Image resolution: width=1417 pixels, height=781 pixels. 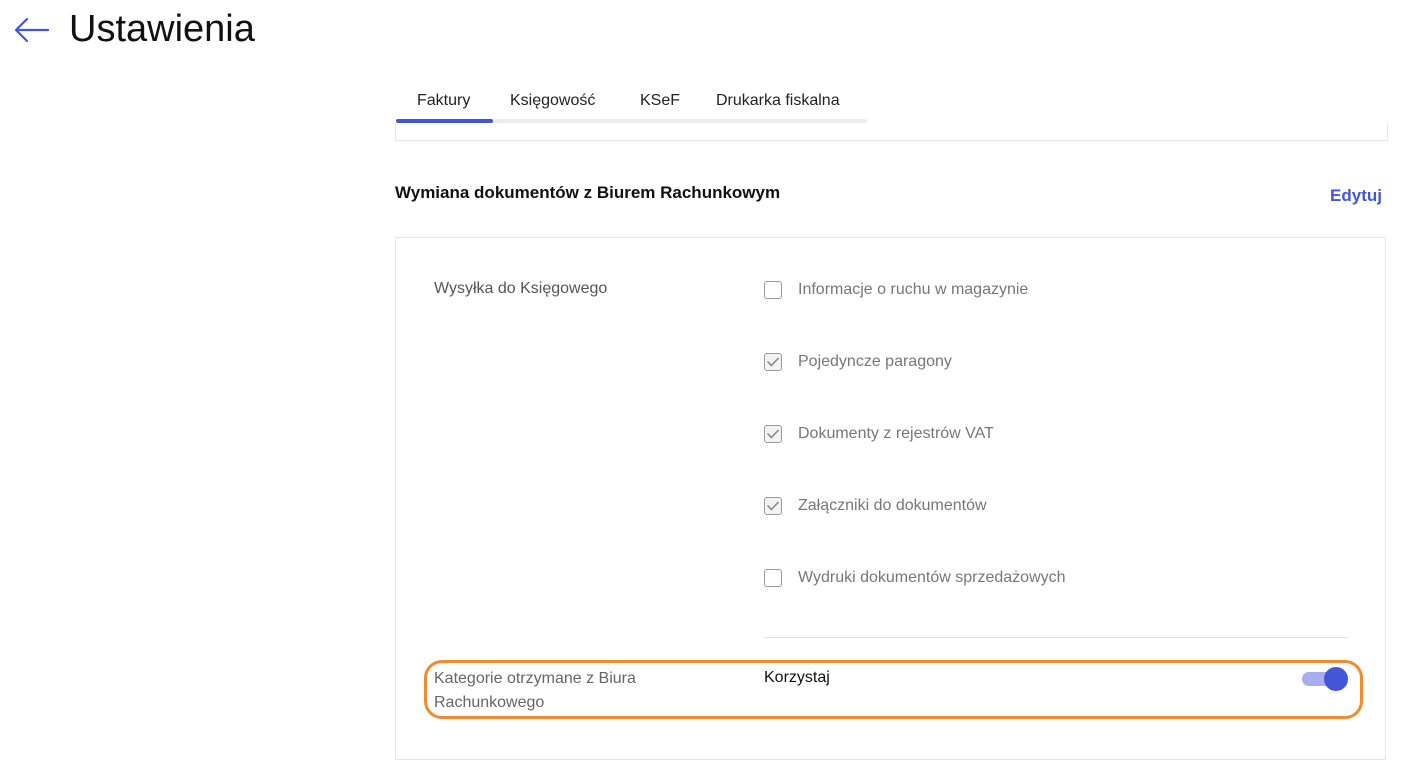 What do you see at coordinates (1336, 679) in the screenshot?
I see `toggle-knob` at bounding box center [1336, 679].